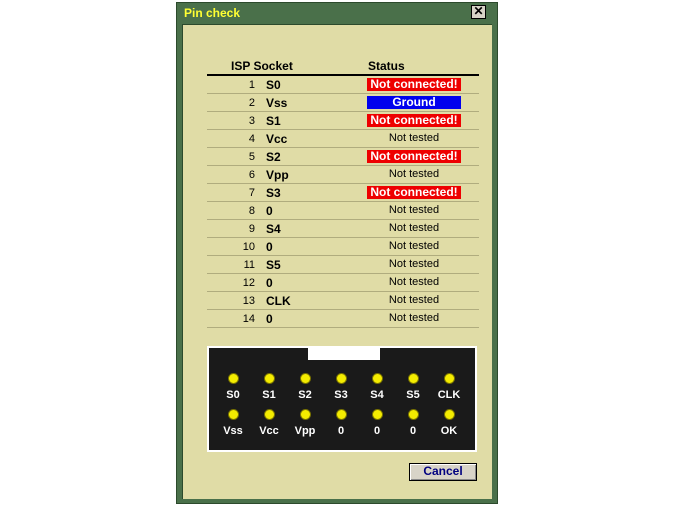 This screenshot has width=675, height=506. Describe the element at coordinates (449, 431) in the screenshot. I see `connector-pin-label: OK` at that location.